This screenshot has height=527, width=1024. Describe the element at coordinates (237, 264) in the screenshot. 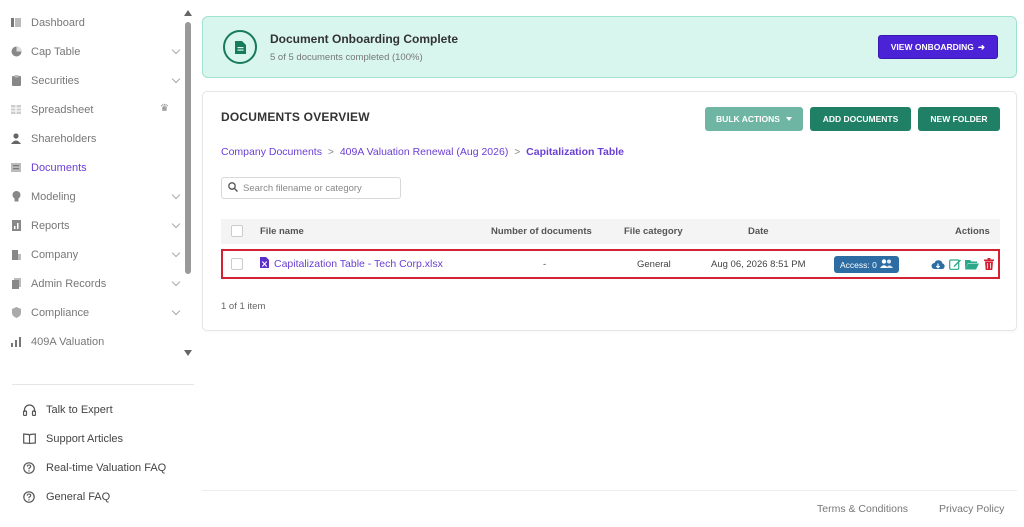

I see `row-checkbox` at that location.